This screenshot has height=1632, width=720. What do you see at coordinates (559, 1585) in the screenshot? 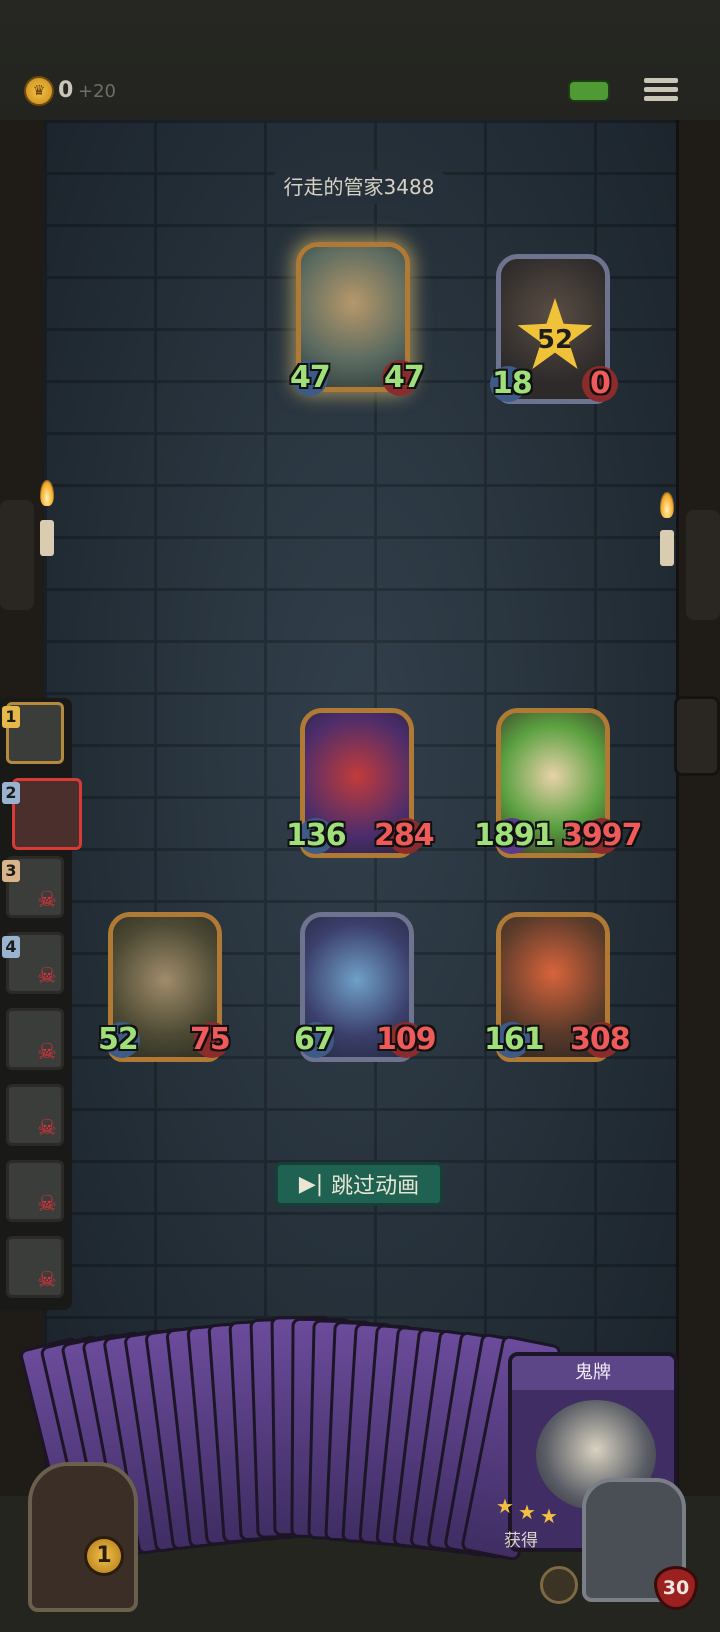
I see `helmet-icon` at bounding box center [559, 1585].